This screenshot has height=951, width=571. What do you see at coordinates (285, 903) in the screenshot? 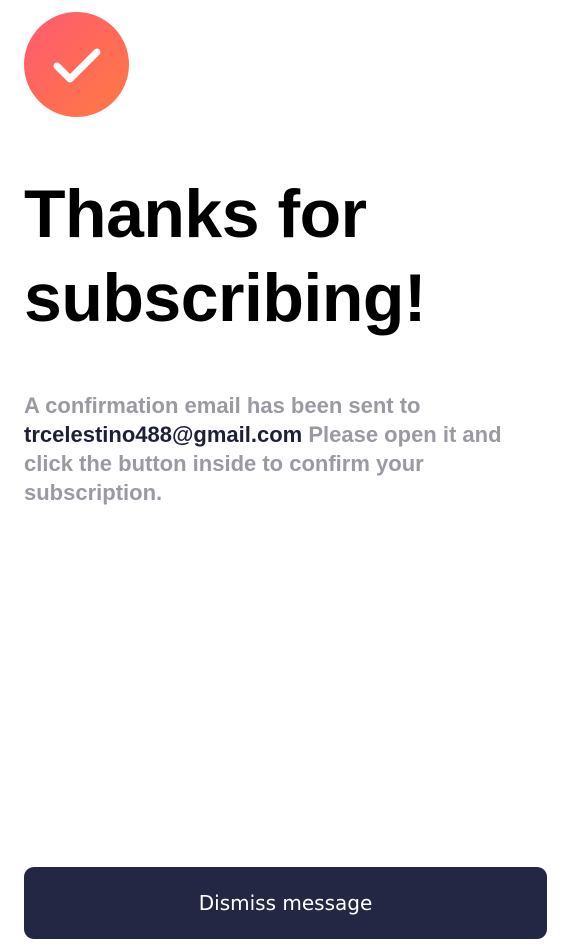
I see `dismiss-button: Dismiss message` at bounding box center [285, 903].